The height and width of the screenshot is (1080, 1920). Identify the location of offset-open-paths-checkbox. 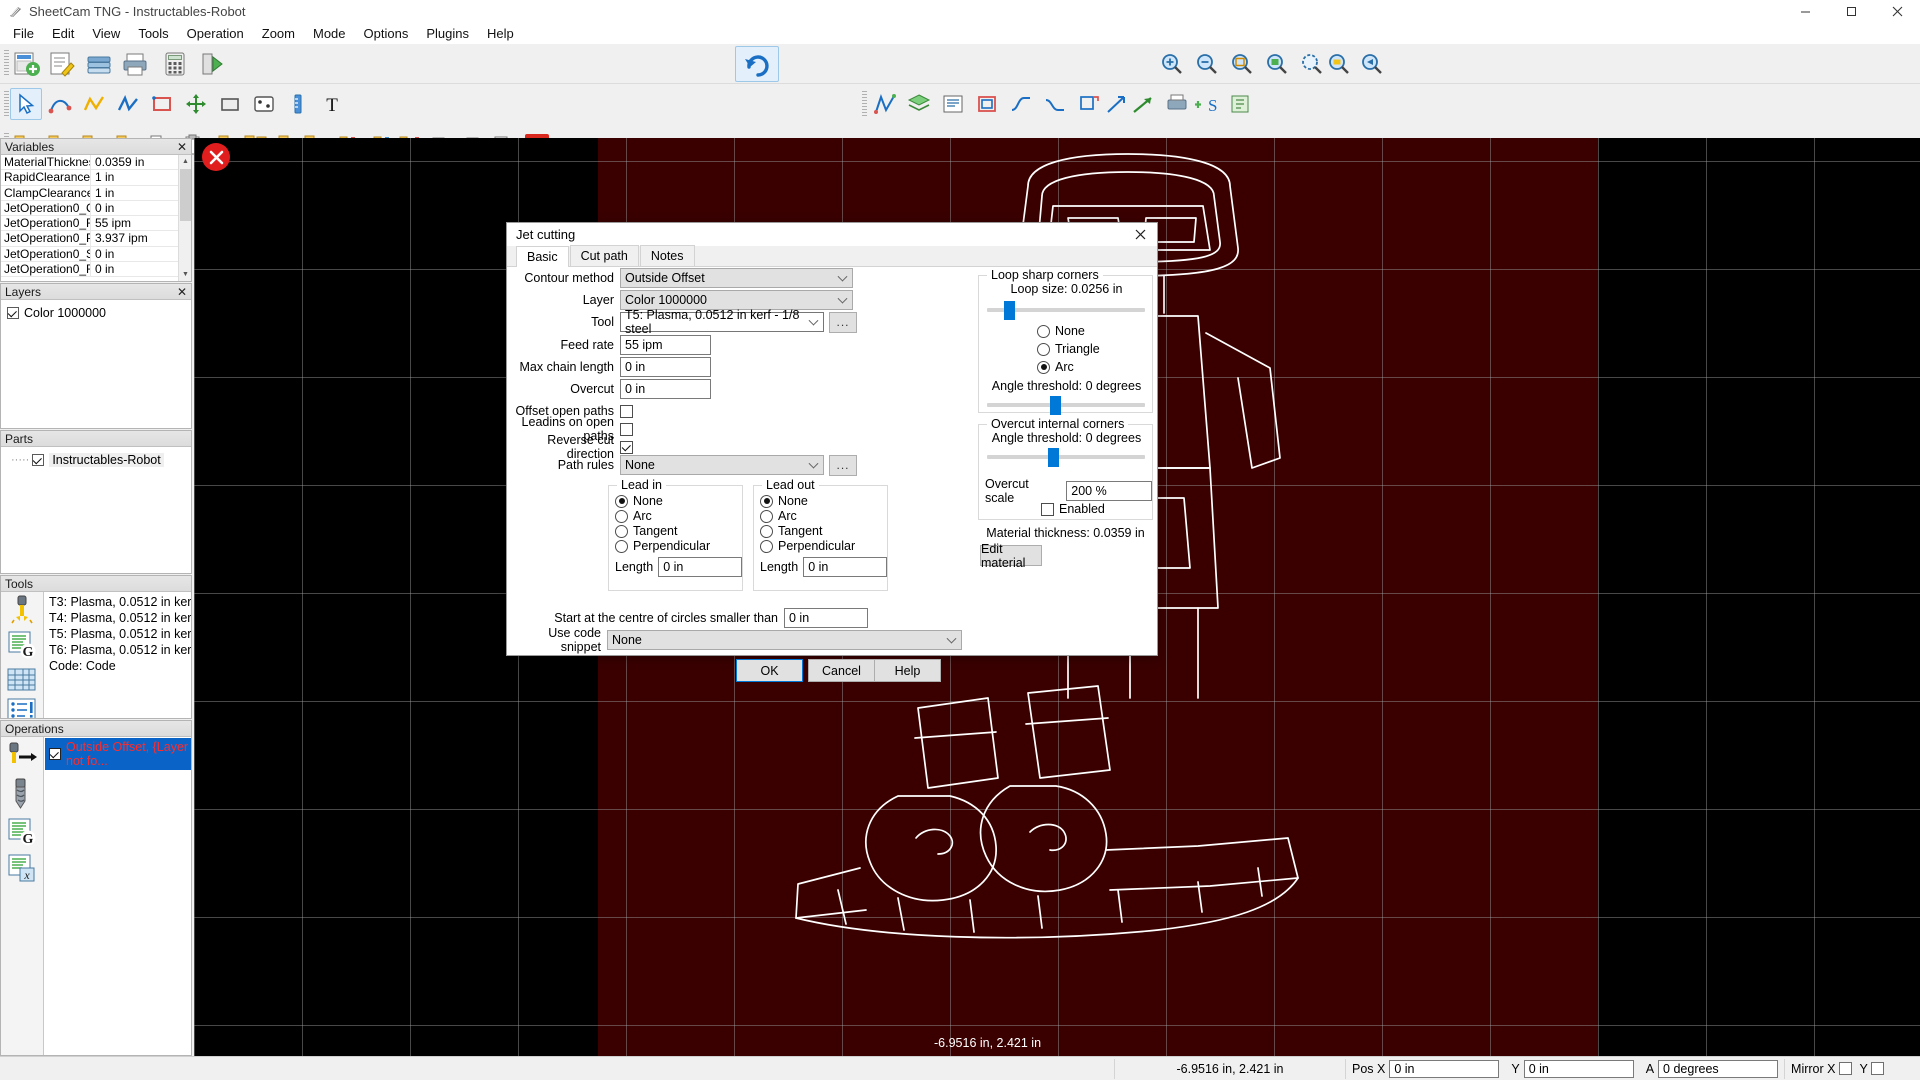
(626, 411).